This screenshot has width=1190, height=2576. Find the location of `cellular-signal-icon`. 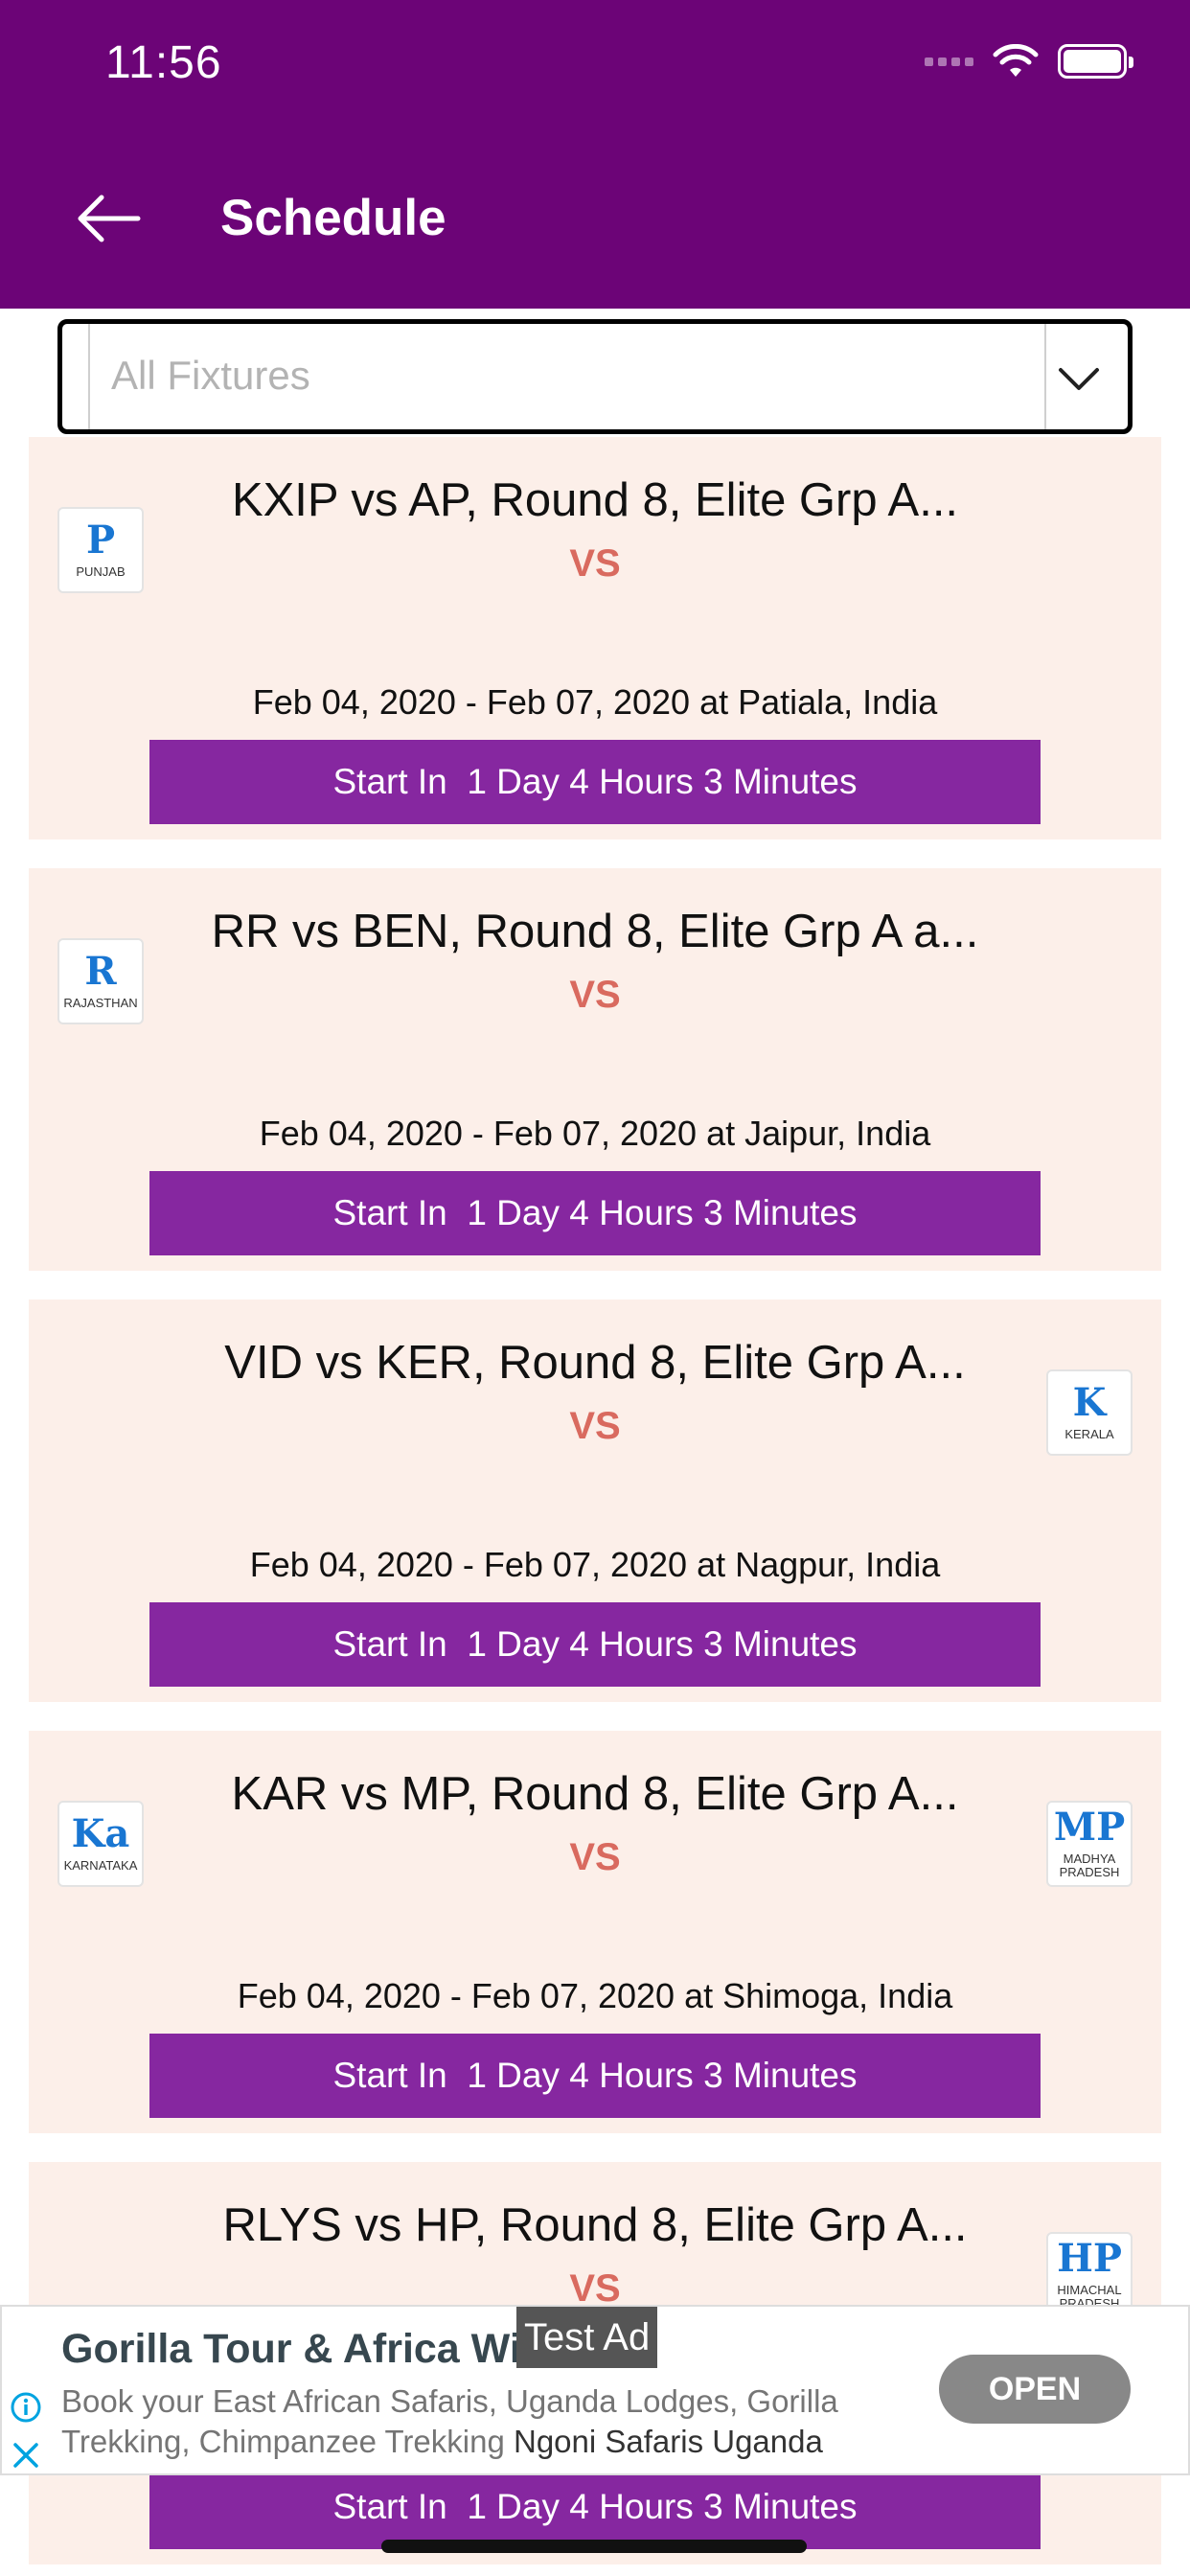

cellular-signal-icon is located at coordinates (949, 62).